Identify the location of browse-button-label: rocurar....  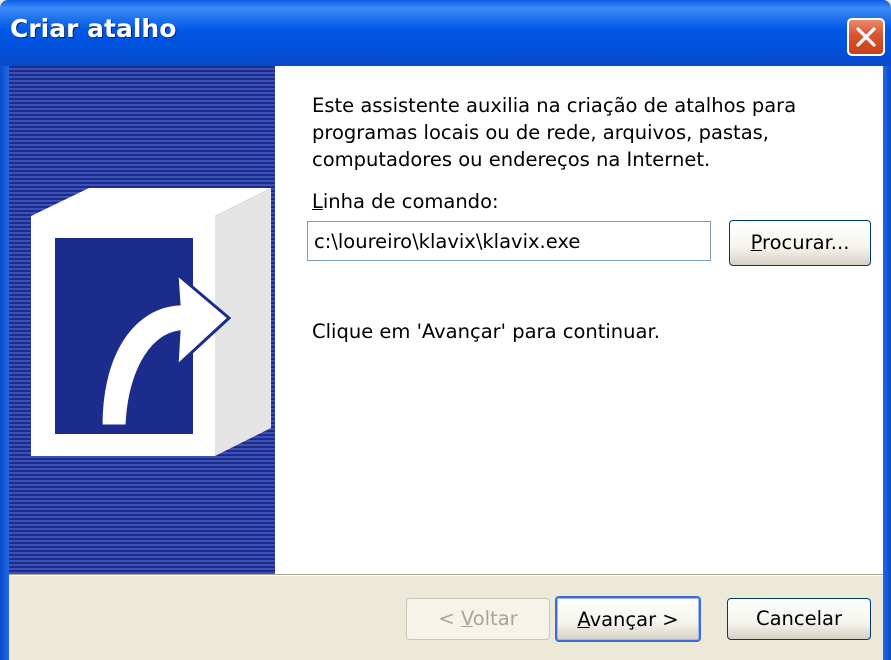
(806, 242).